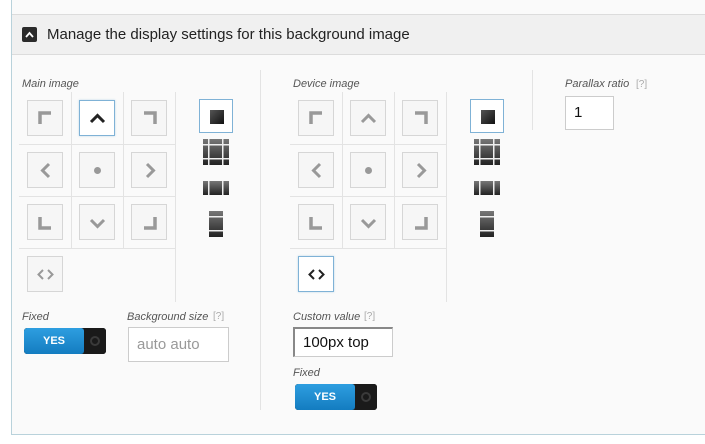 This screenshot has width=705, height=444. I want to click on custom-value-input: 100px top, so click(343, 342).